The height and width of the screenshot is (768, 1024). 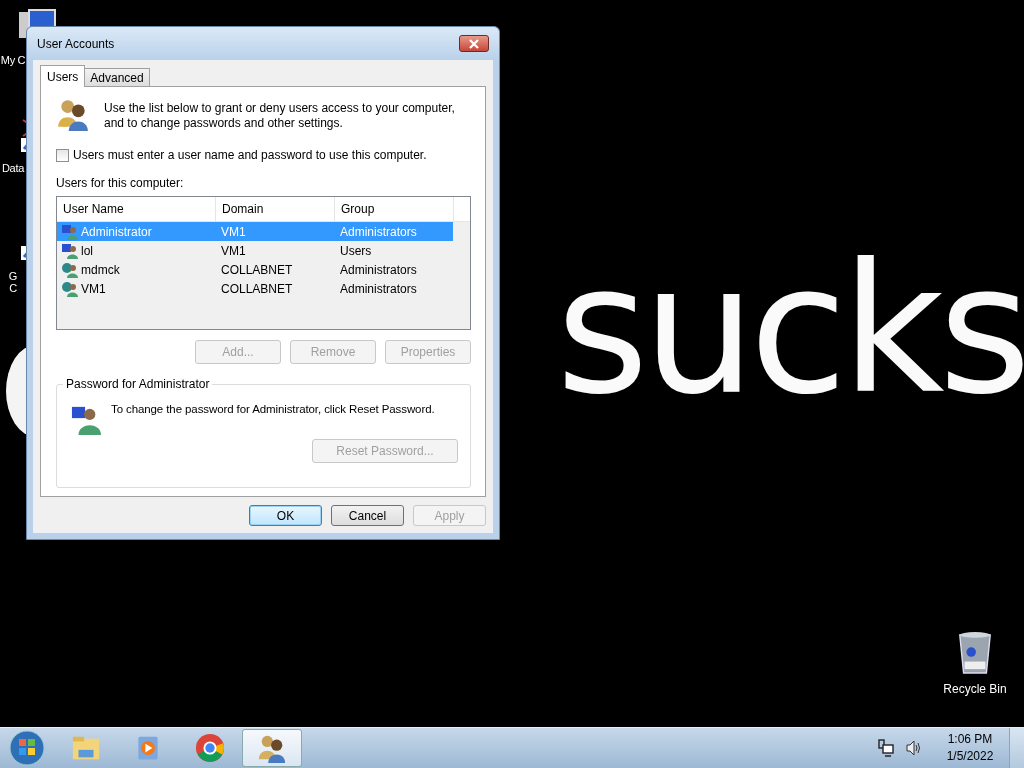 I want to click on table-cell-text: lol, so click(x=87, y=250).